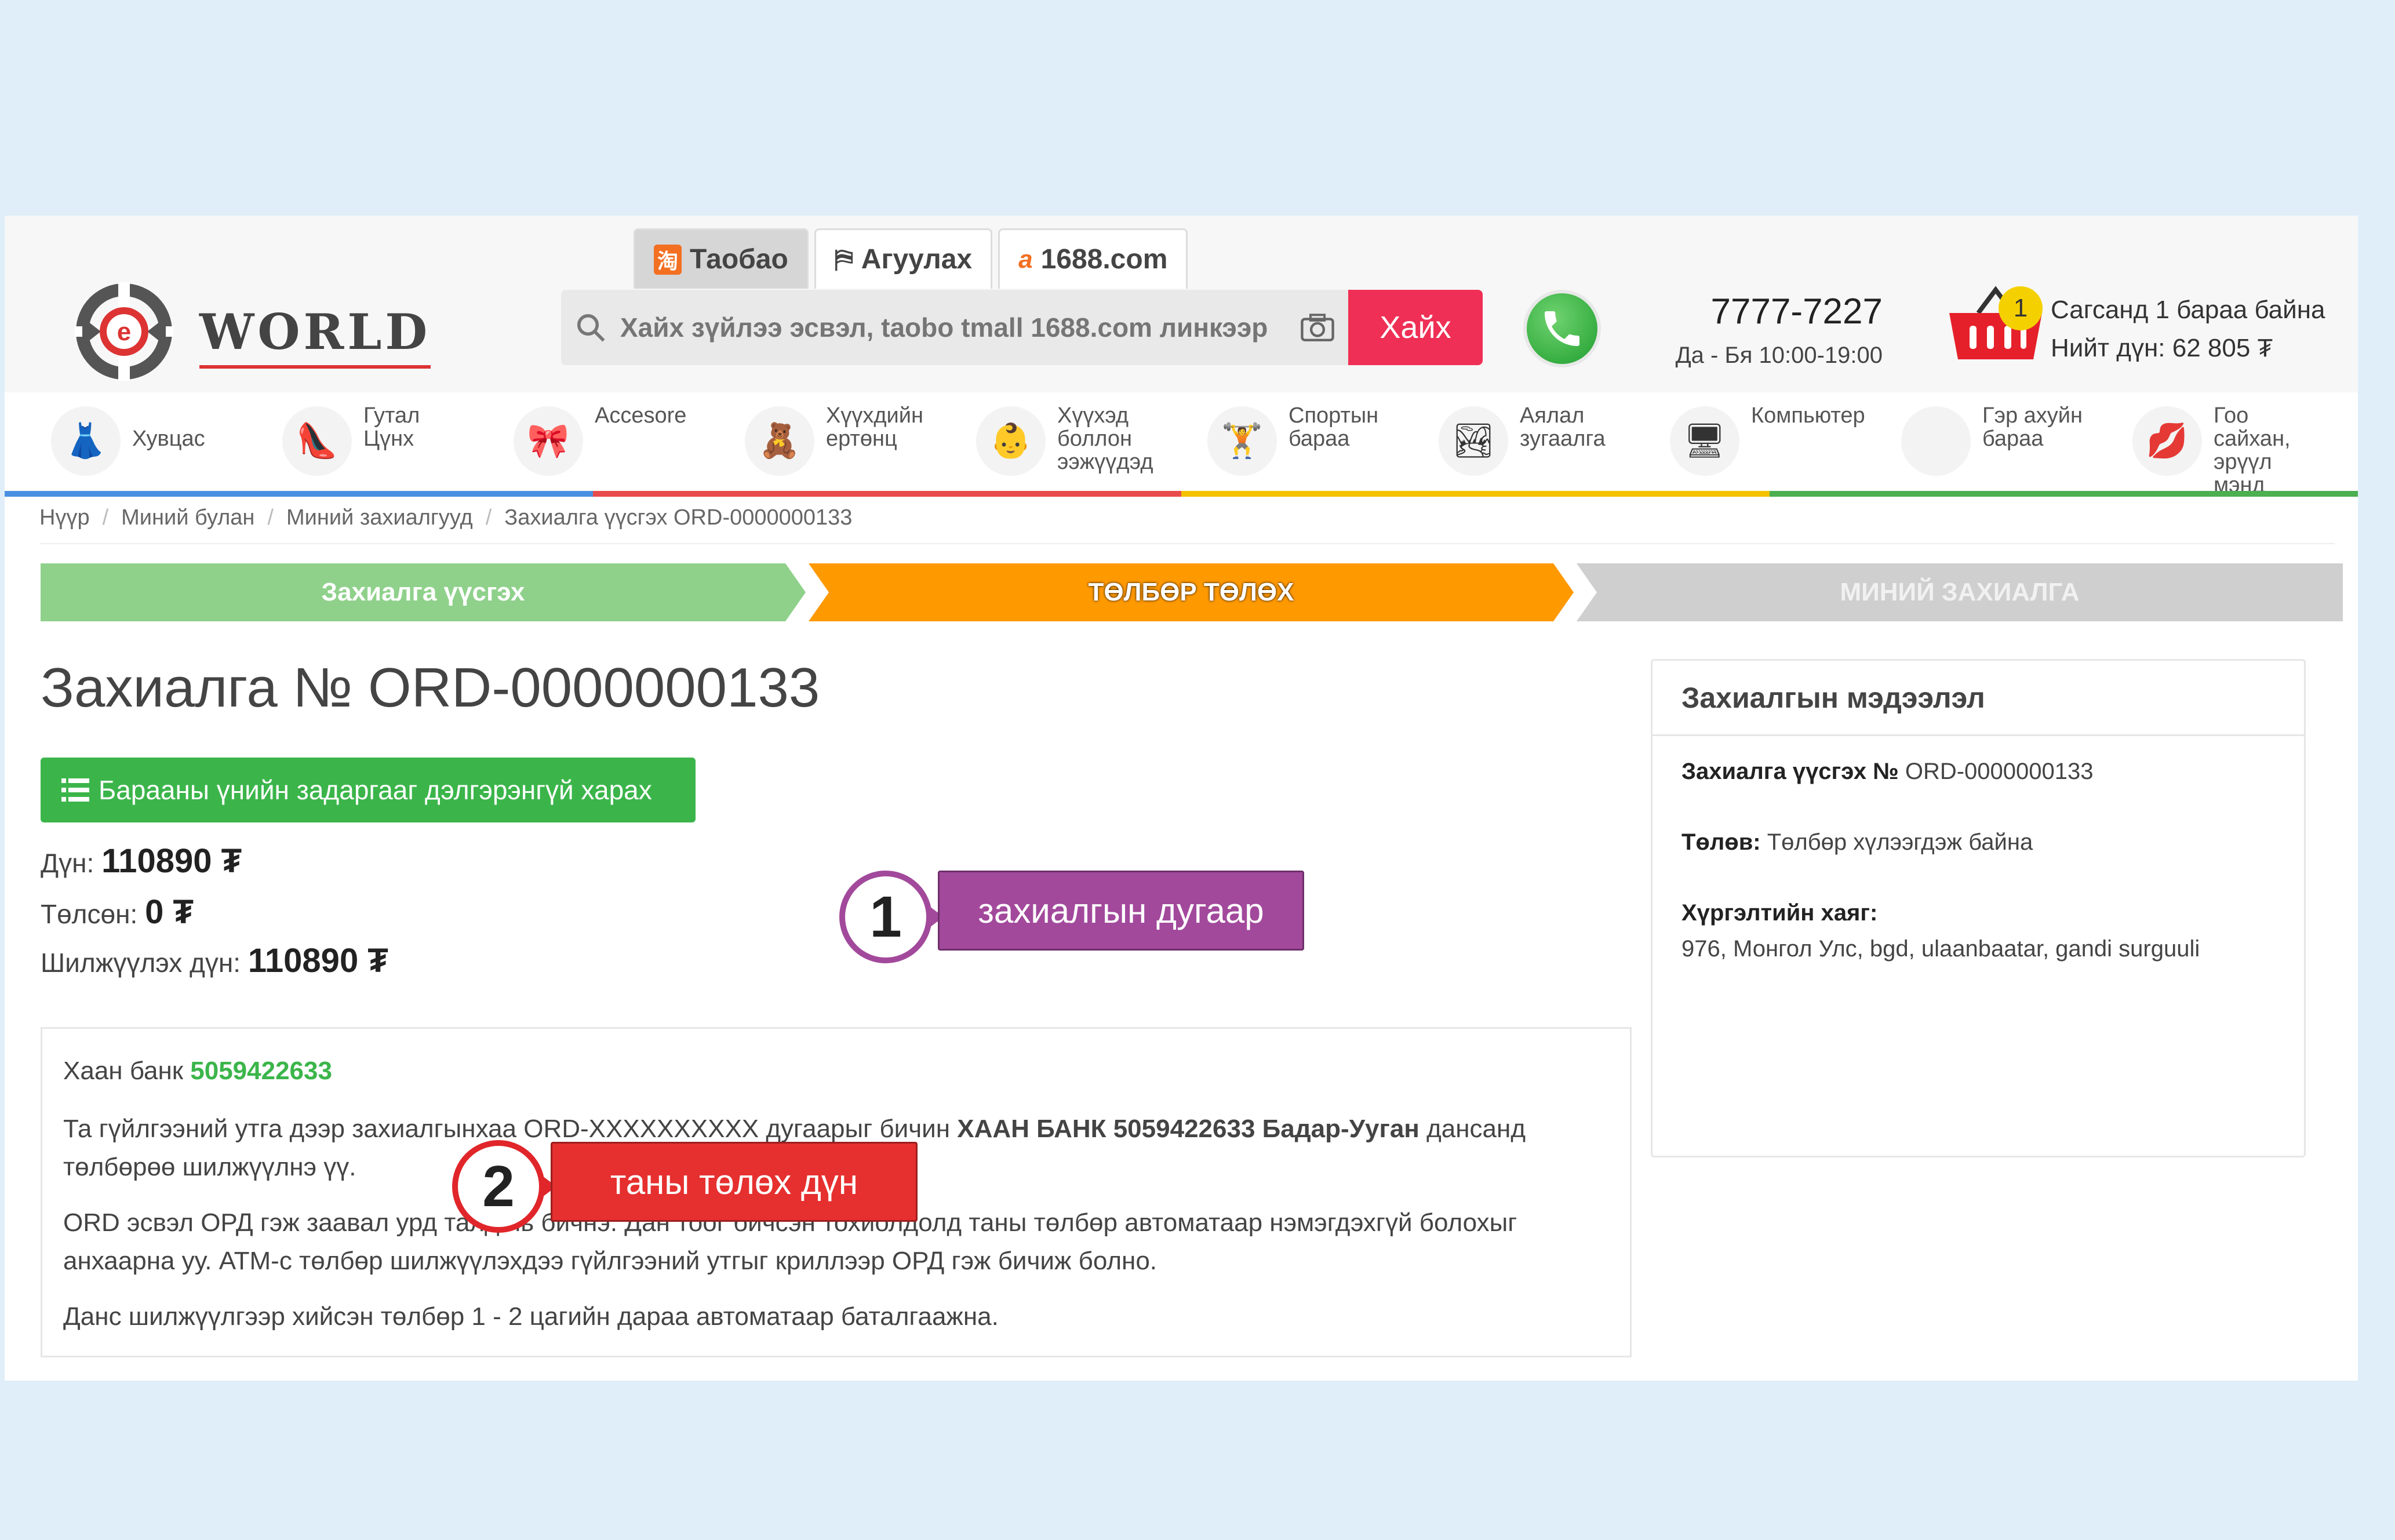 This screenshot has width=2395, height=1540. I want to click on instruction-bold: ХААН БАНК 5059422633 Бадар-Уугaн, so click(1188, 1129).